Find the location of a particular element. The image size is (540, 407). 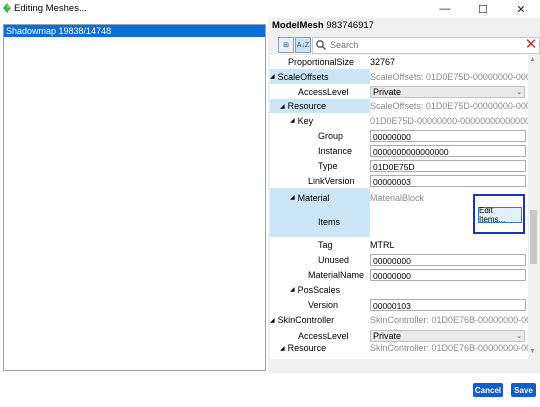

property-value-cell is located at coordinates (449, 289).